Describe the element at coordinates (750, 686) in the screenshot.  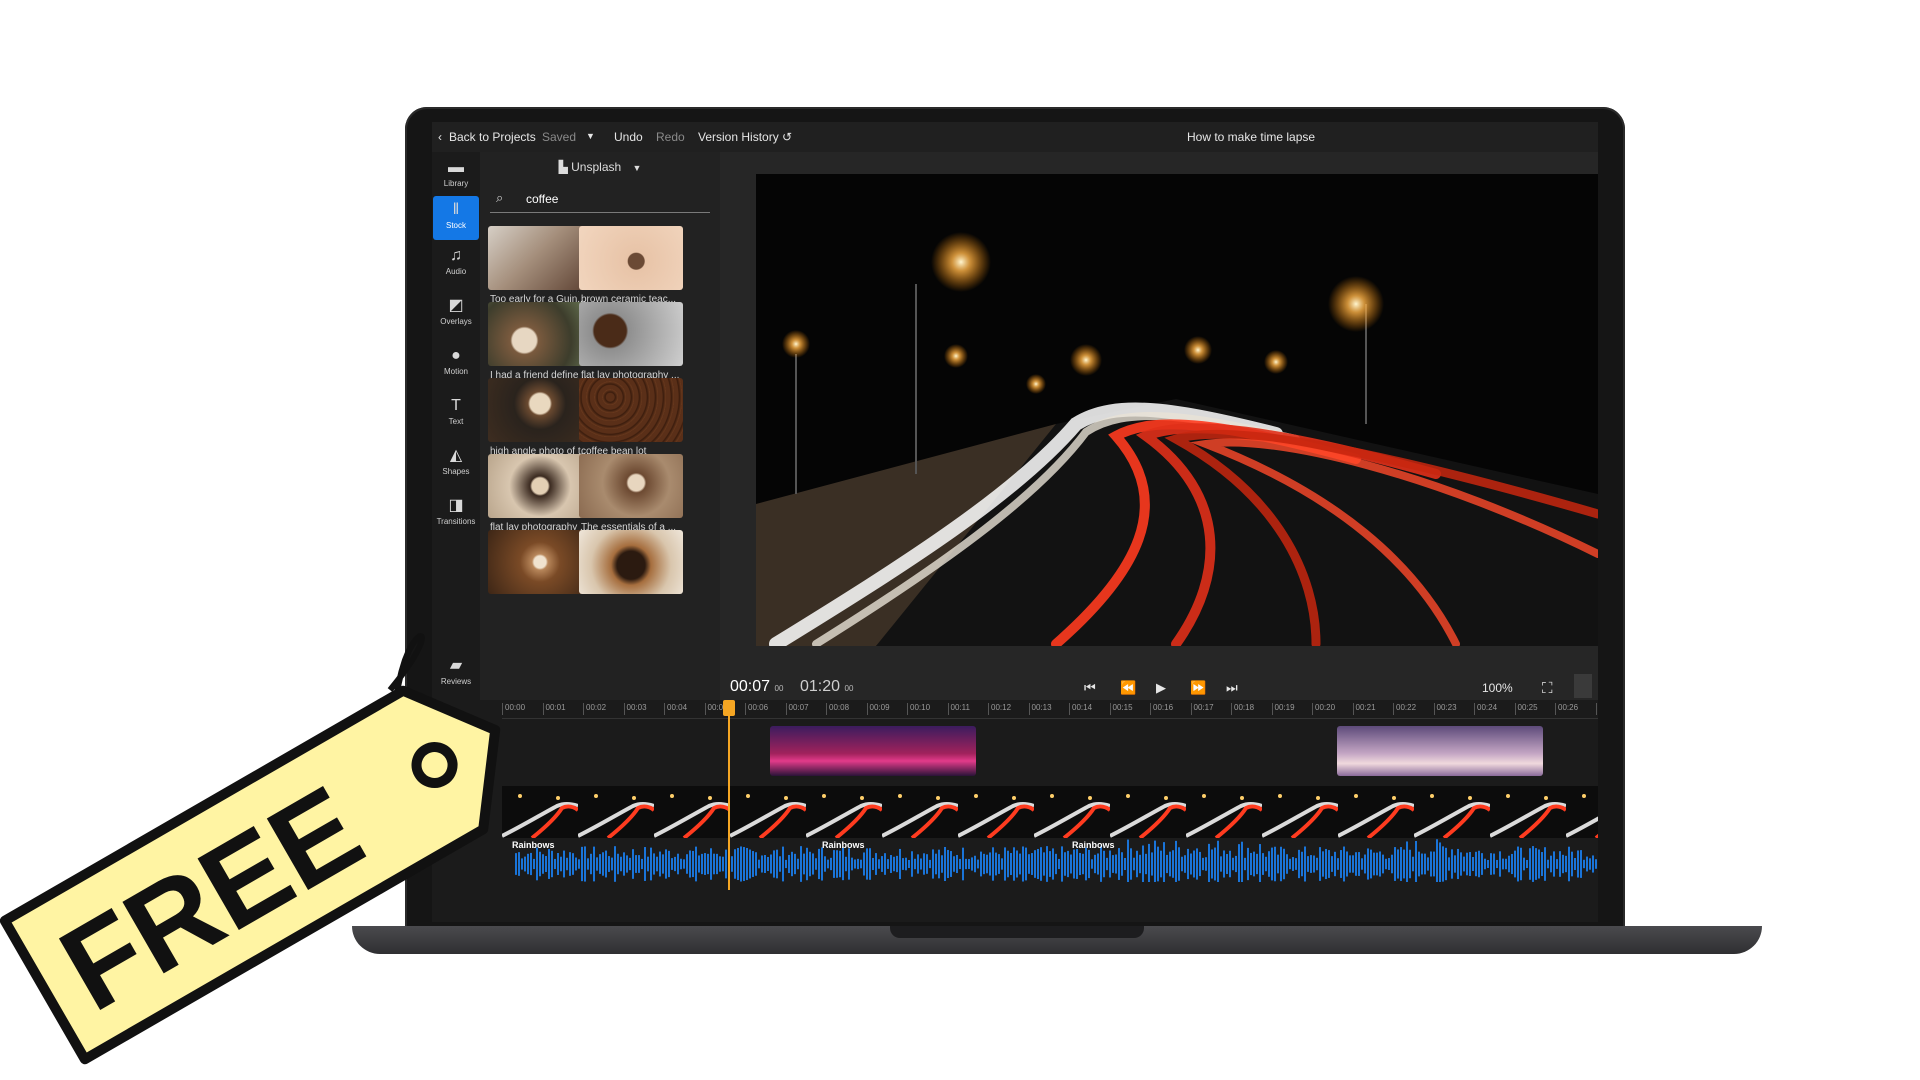
I see `current-time-value: 00:07` at that location.